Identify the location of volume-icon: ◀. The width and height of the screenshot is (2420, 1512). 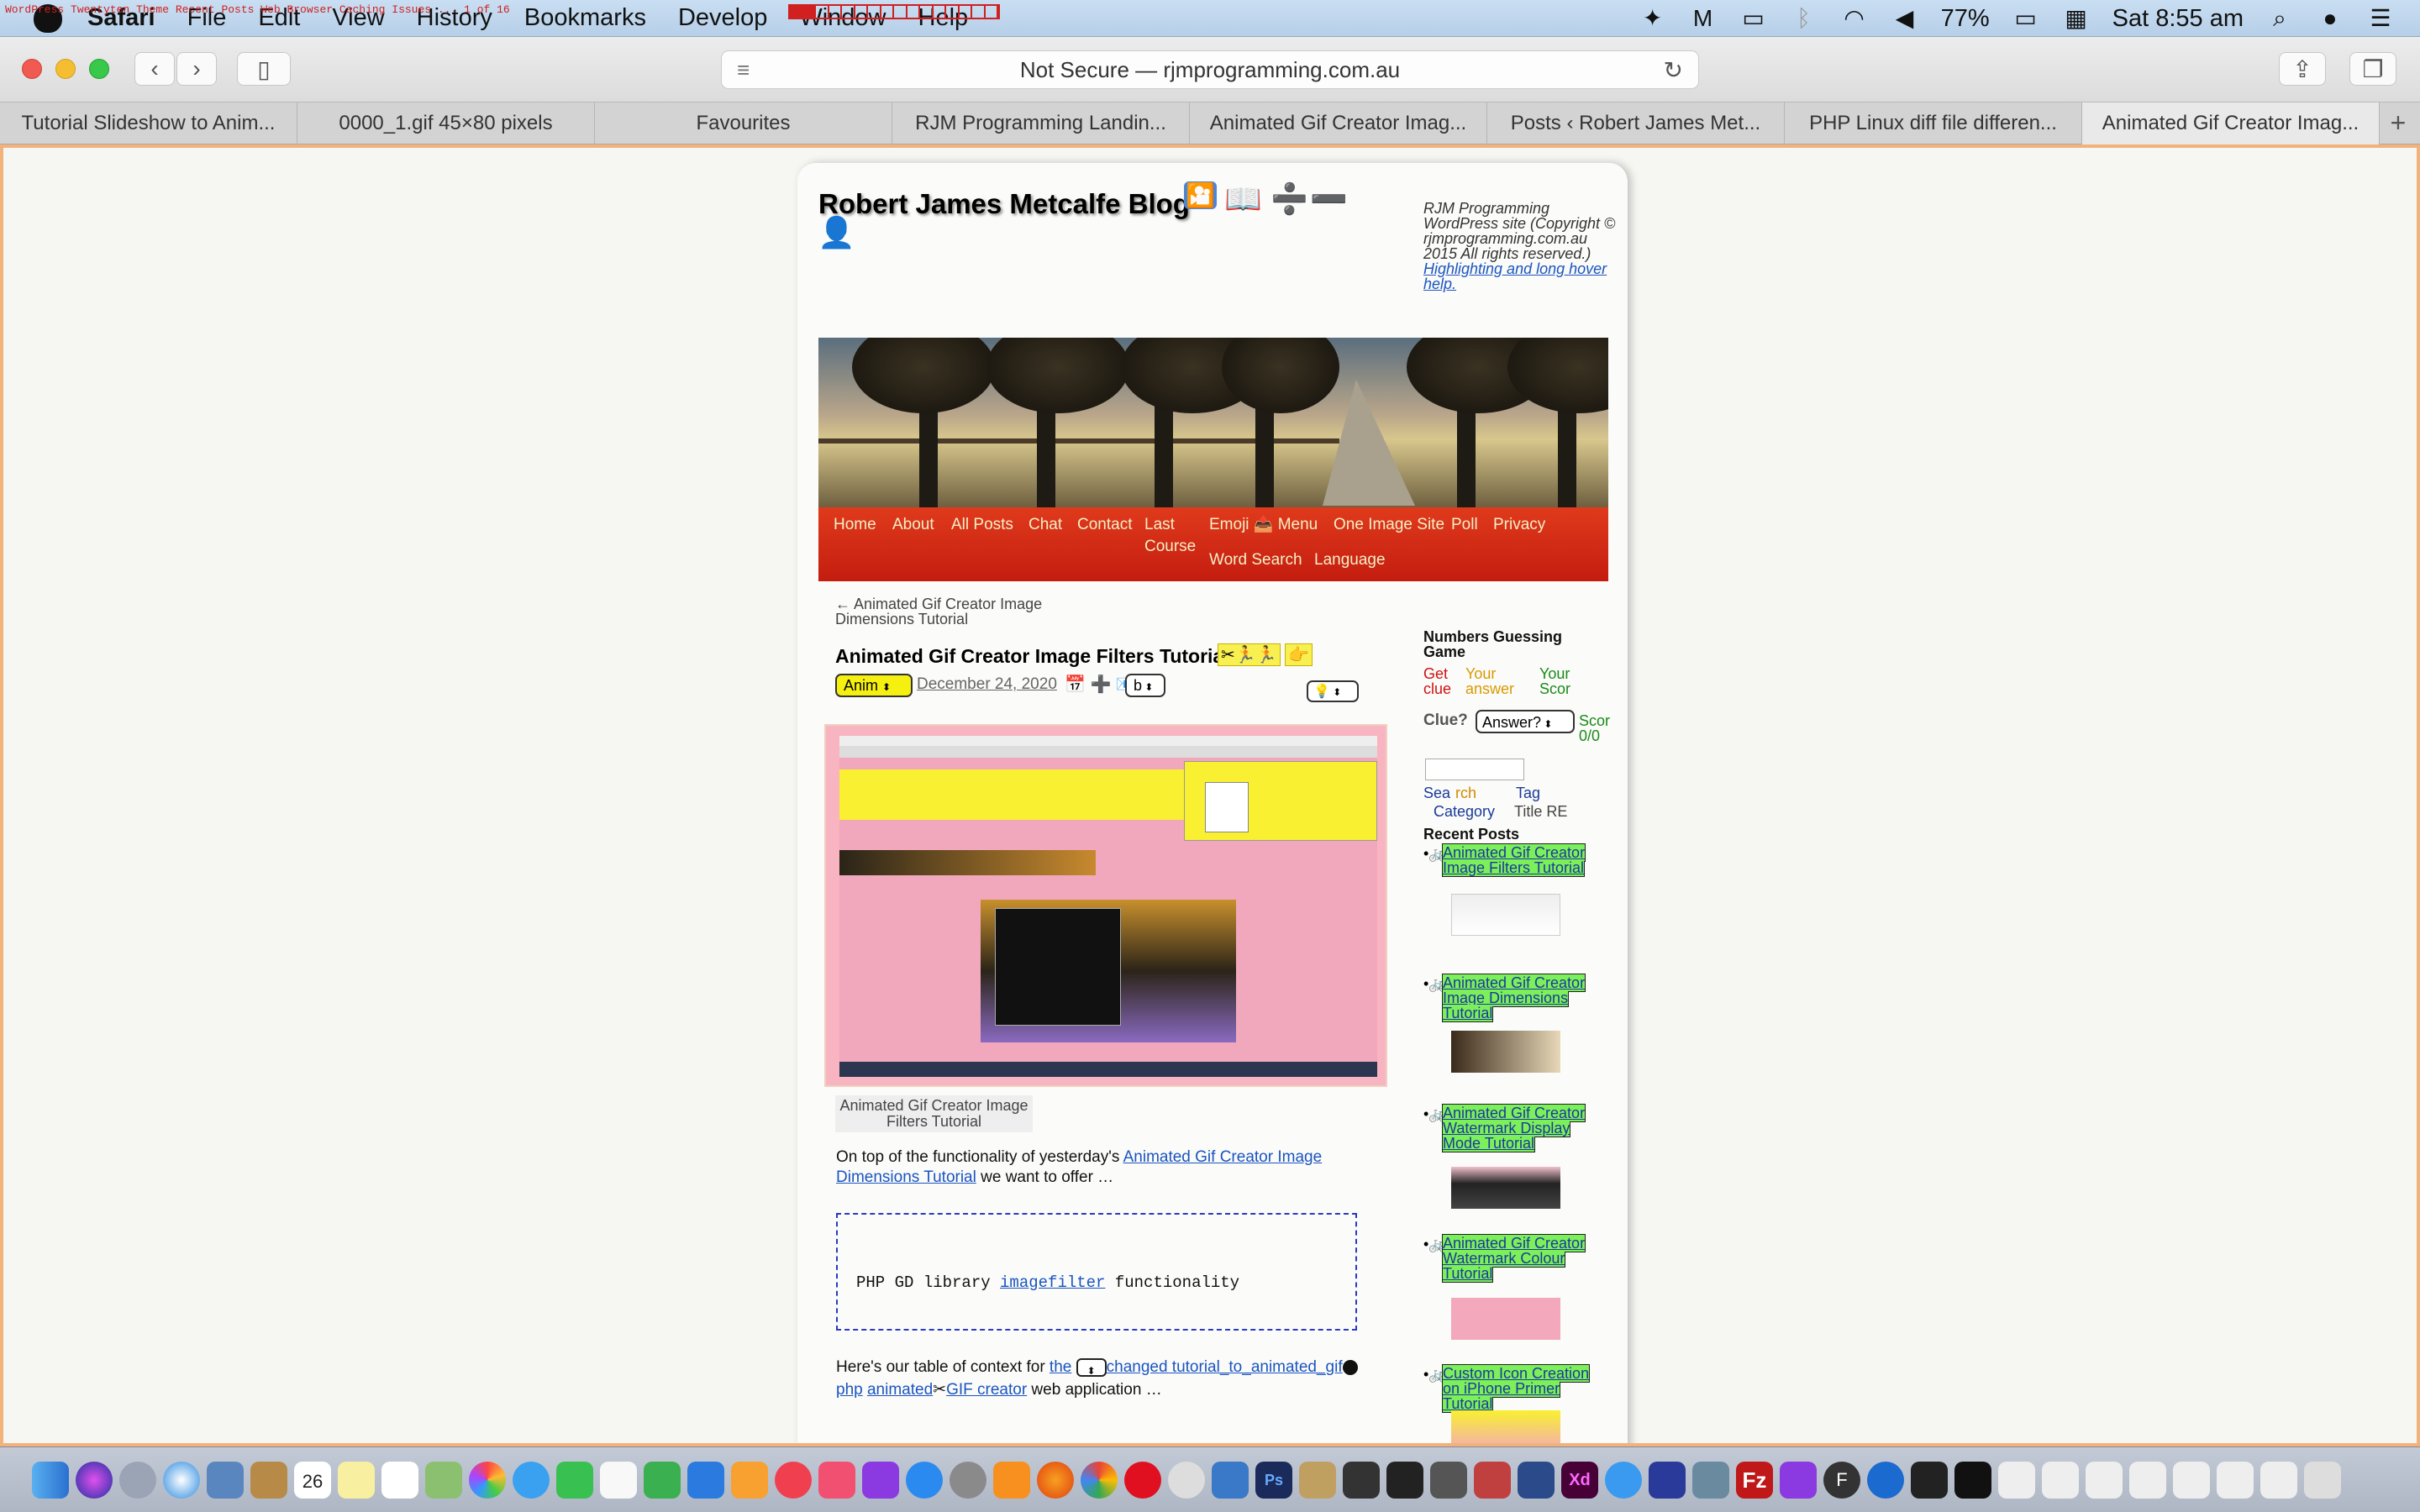
(1905, 18).